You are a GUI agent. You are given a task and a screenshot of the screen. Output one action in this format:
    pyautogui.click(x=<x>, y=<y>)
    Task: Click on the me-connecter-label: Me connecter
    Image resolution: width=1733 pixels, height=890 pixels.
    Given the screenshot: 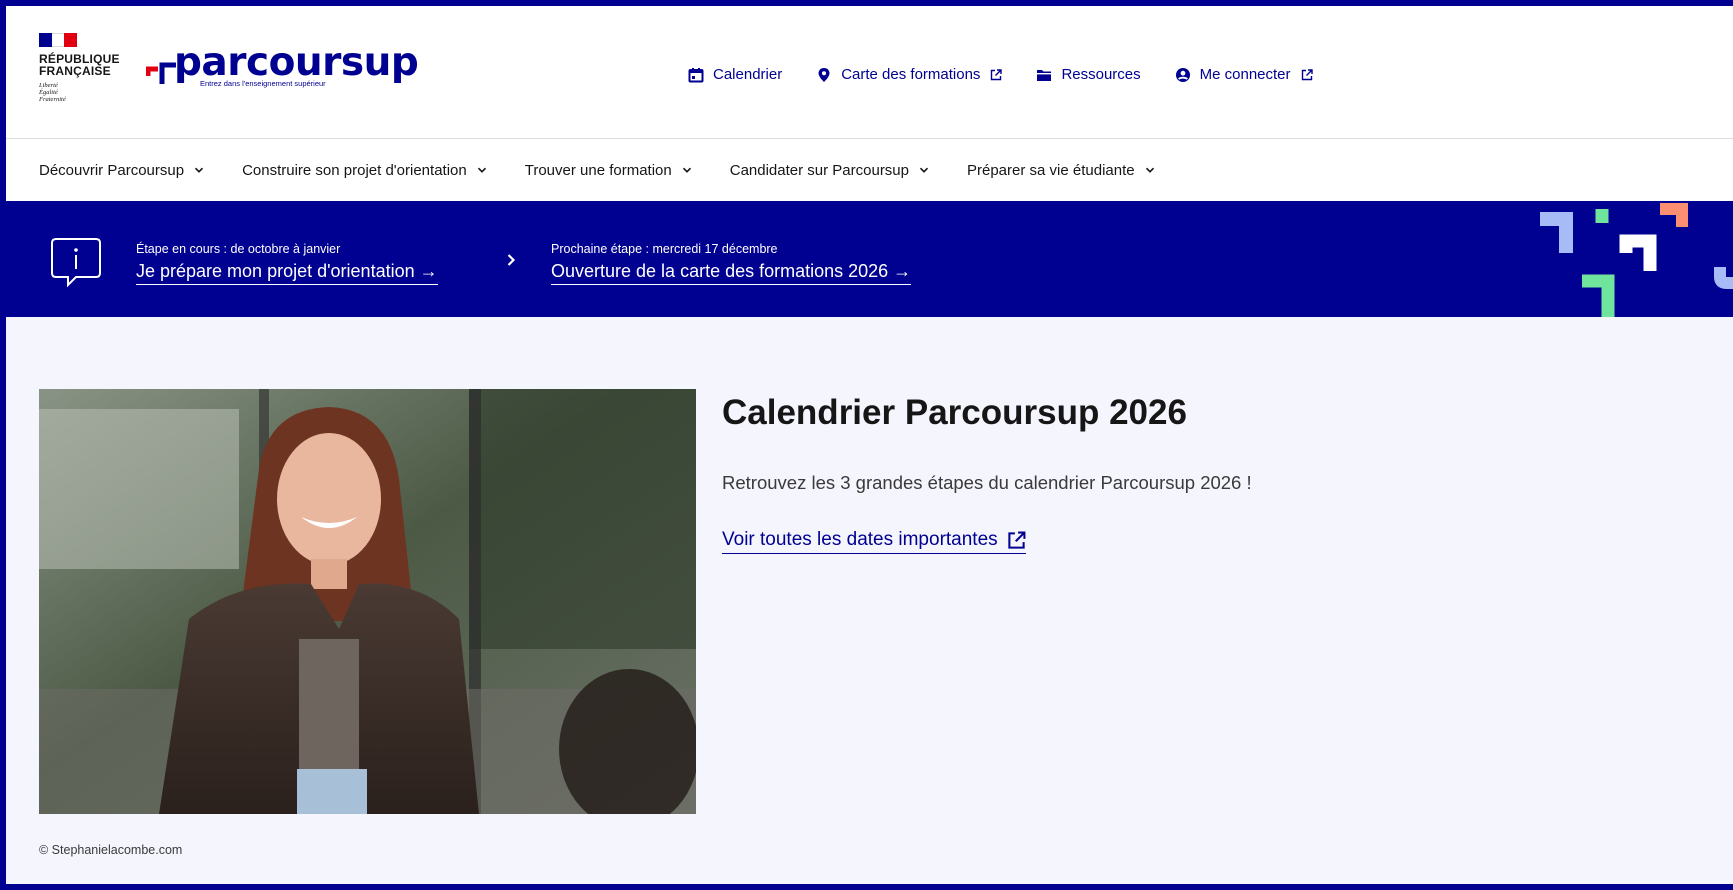 What is the action you would take?
    pyautogui.click(x=1245, y=74)
    